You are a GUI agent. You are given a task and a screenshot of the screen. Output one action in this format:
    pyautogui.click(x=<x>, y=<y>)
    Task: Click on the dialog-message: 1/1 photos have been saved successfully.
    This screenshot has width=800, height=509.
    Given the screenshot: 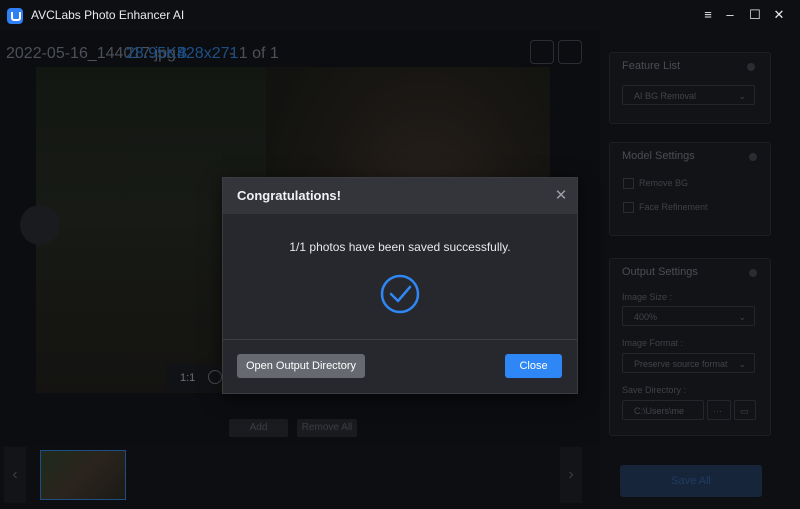 What is the action you would take?
    pyautogui.click(x=400, y=247)
    